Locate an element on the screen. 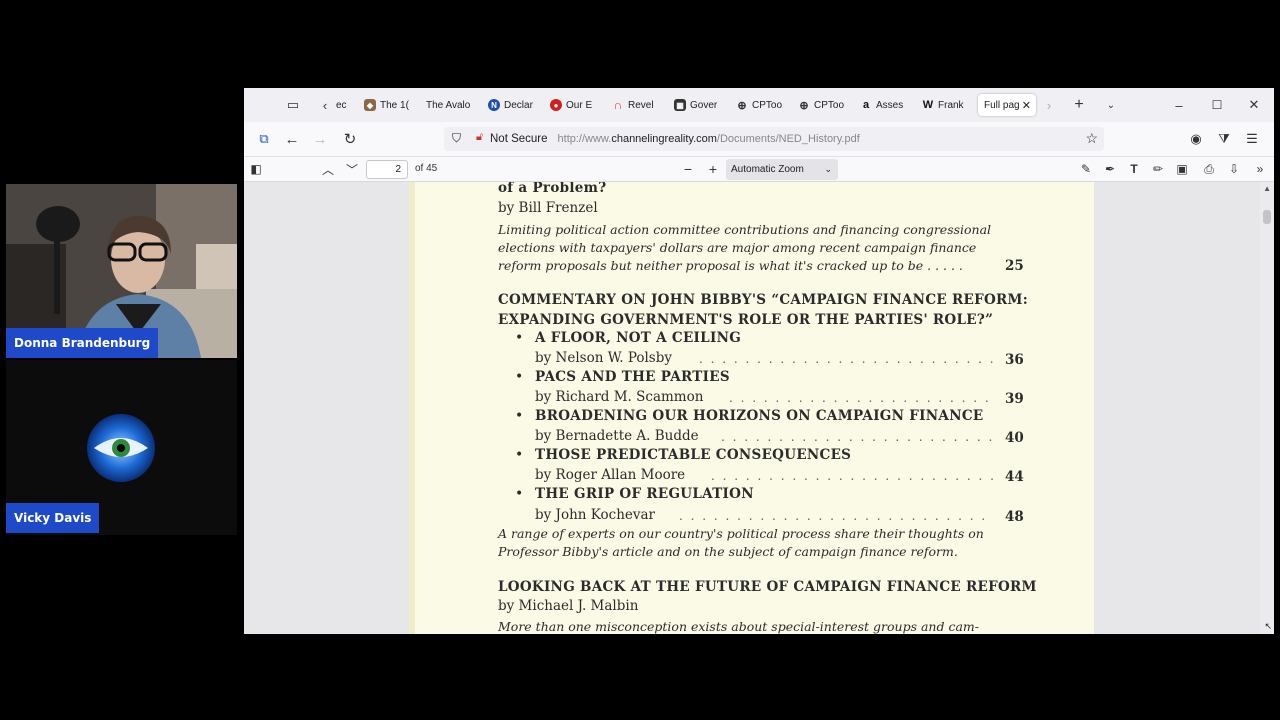 The image size is (1280, 720). tab-10: W Frank is located at coordinates (945, 105).